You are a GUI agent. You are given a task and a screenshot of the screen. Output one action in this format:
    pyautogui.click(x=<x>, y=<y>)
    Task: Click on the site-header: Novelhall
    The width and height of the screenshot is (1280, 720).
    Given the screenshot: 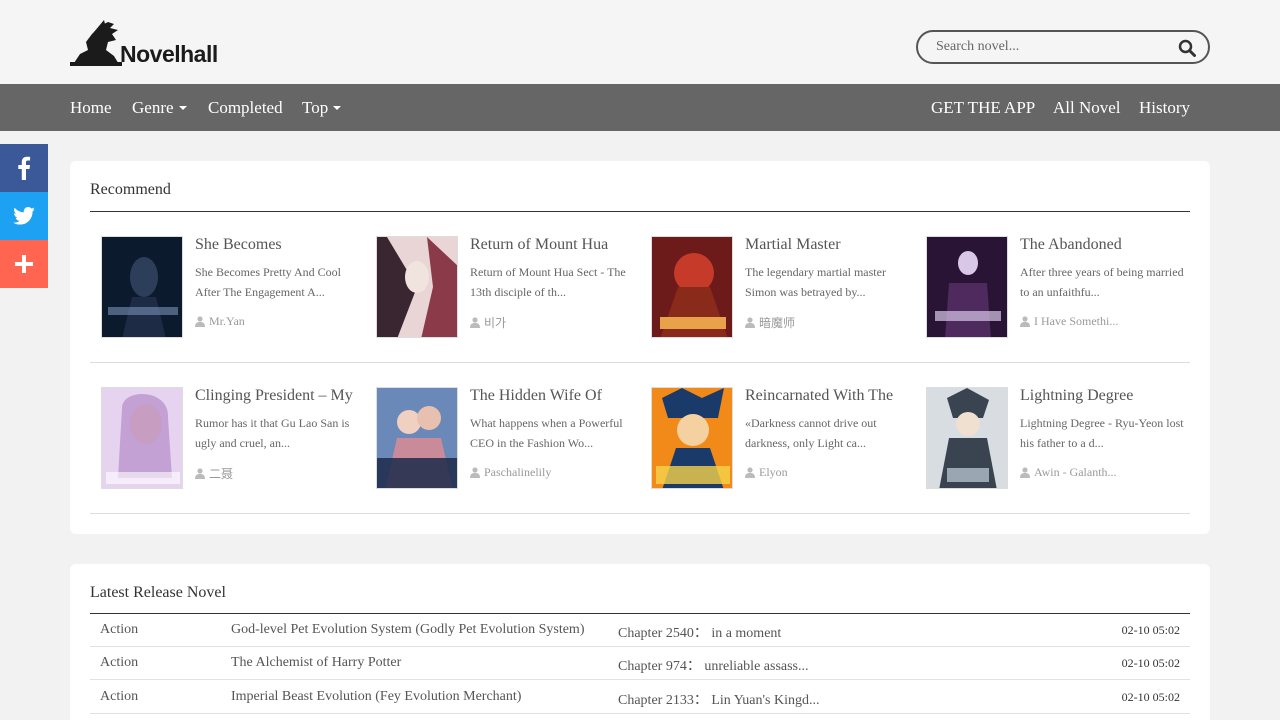 What is the action you would take?
    pyautogui.click(x=640, y=42)
    